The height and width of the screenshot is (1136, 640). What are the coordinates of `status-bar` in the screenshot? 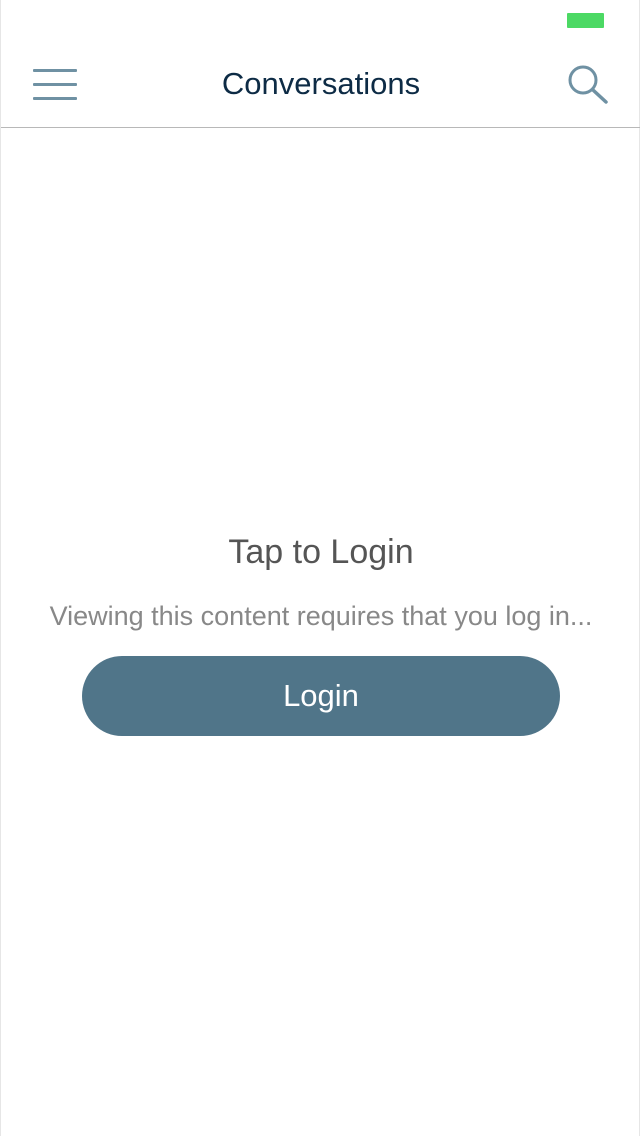 It's located at (320, 20).